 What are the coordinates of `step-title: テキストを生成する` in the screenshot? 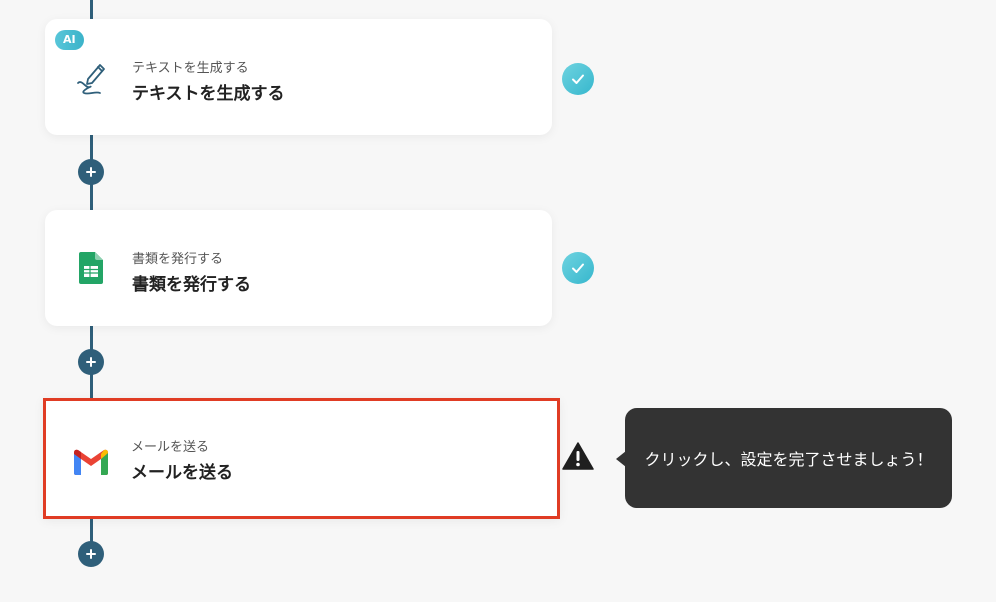 It's located at (208, 94).